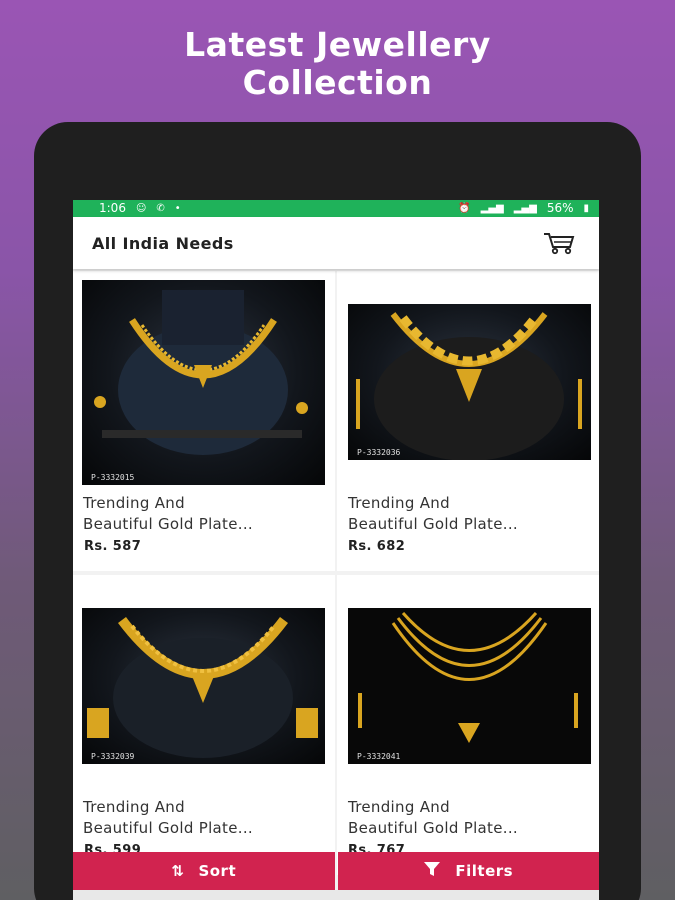 This screenshot has height=900, width=675. What do you see at coordinates (464, 208) in the screenshot?
I see `alarm-icon: ⏰` at bounding box center [464, 208].